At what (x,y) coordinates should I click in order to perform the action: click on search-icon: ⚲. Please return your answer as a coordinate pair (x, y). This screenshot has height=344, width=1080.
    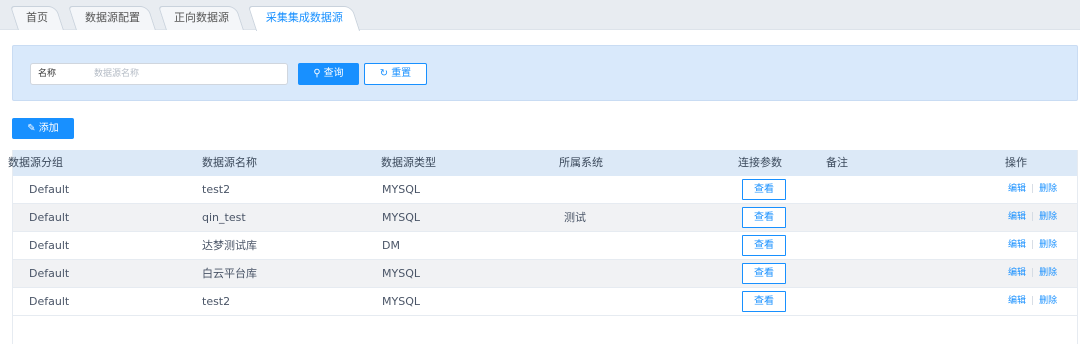
    Looking at the image, I should click on (317, 73).